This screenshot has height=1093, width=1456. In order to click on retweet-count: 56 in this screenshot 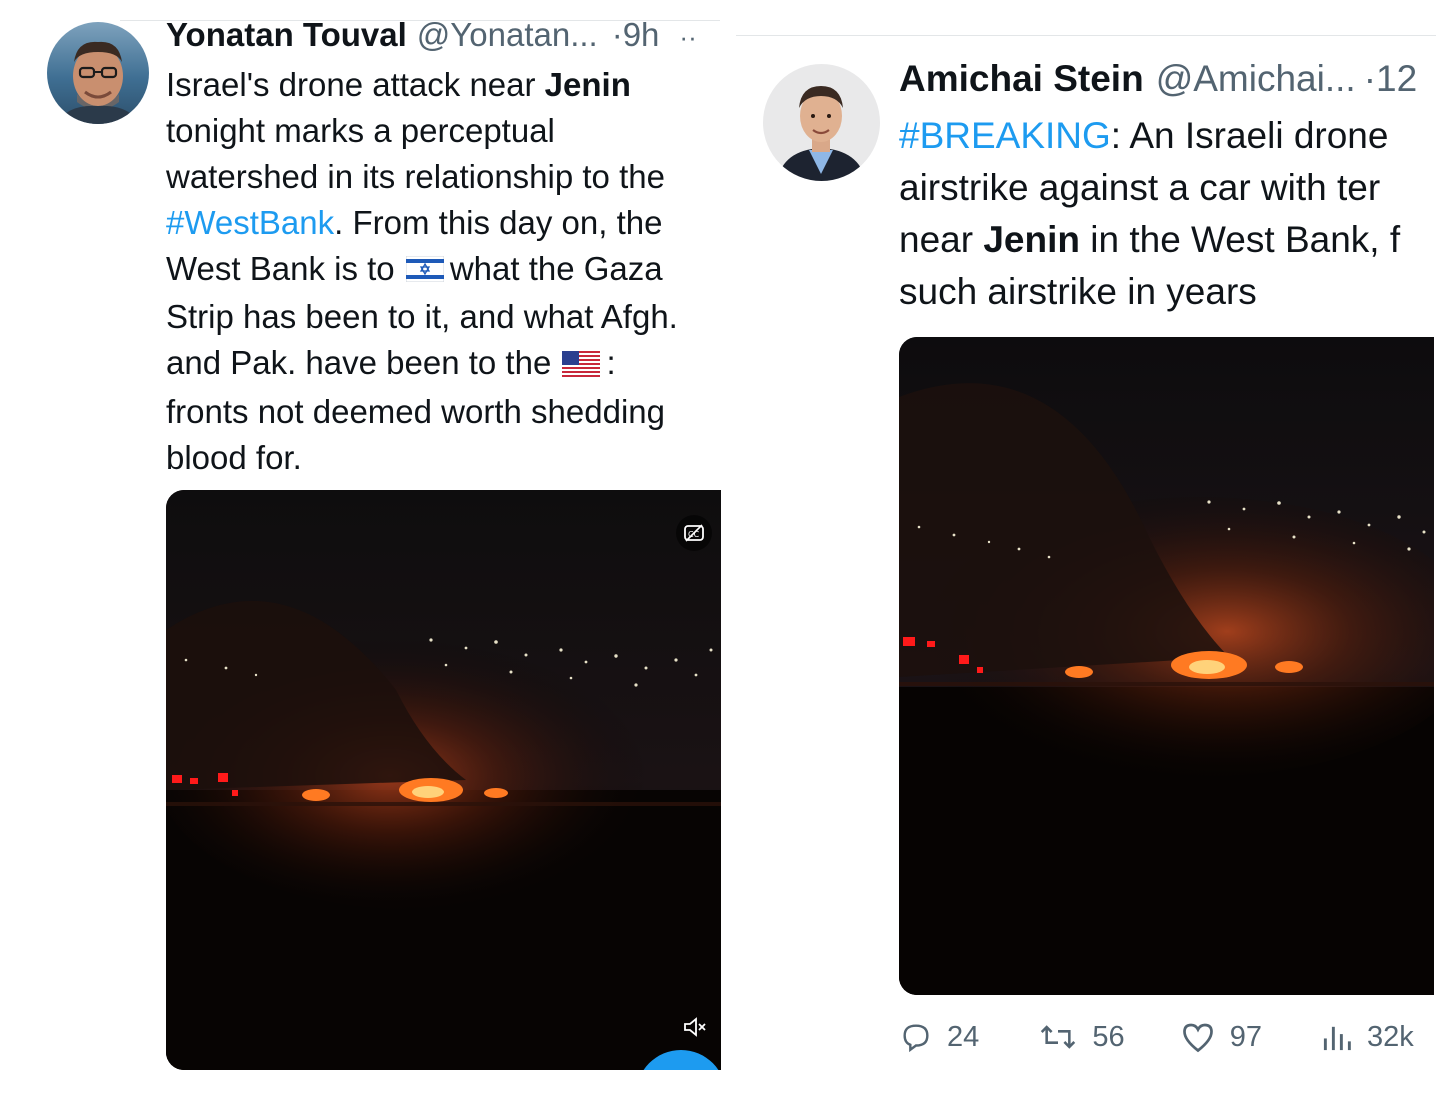, I will do `click(1108, 1036)`.